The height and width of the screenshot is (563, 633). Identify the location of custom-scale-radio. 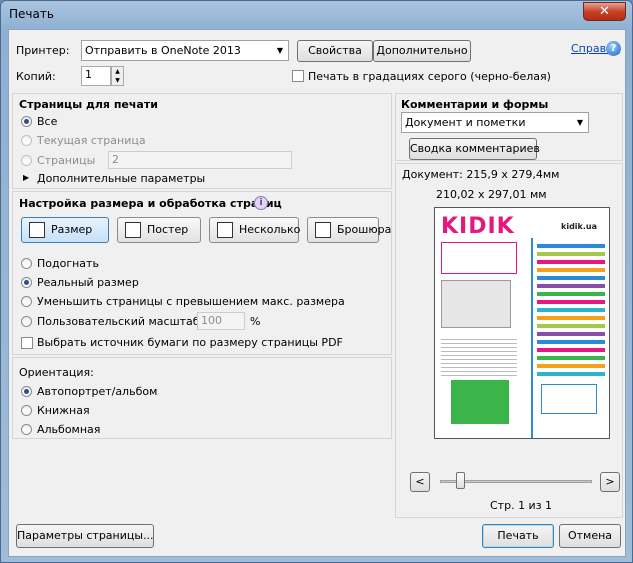
(26, 321).